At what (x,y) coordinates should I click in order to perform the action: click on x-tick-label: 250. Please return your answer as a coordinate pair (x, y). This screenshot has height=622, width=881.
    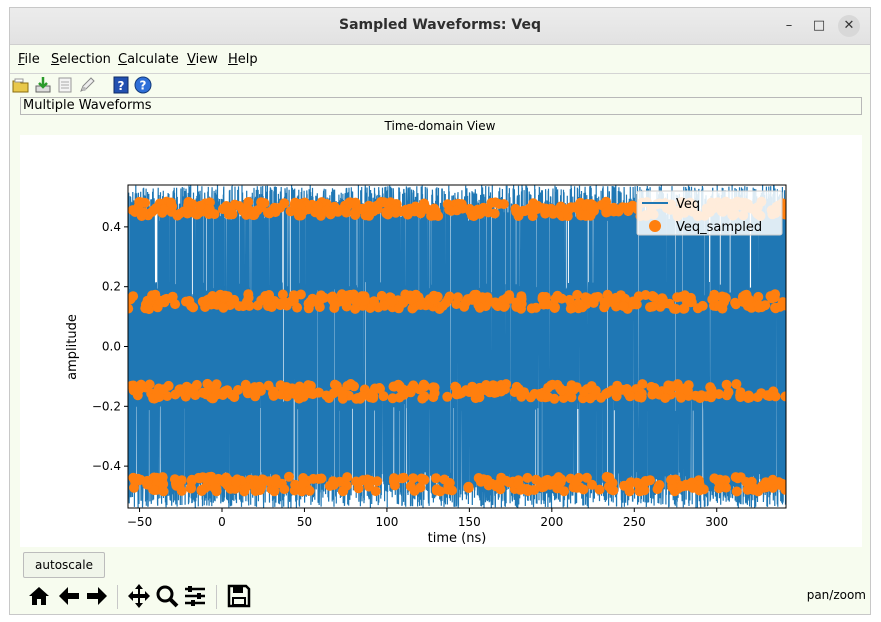
    Looking at the image, I should click on (634, 522).